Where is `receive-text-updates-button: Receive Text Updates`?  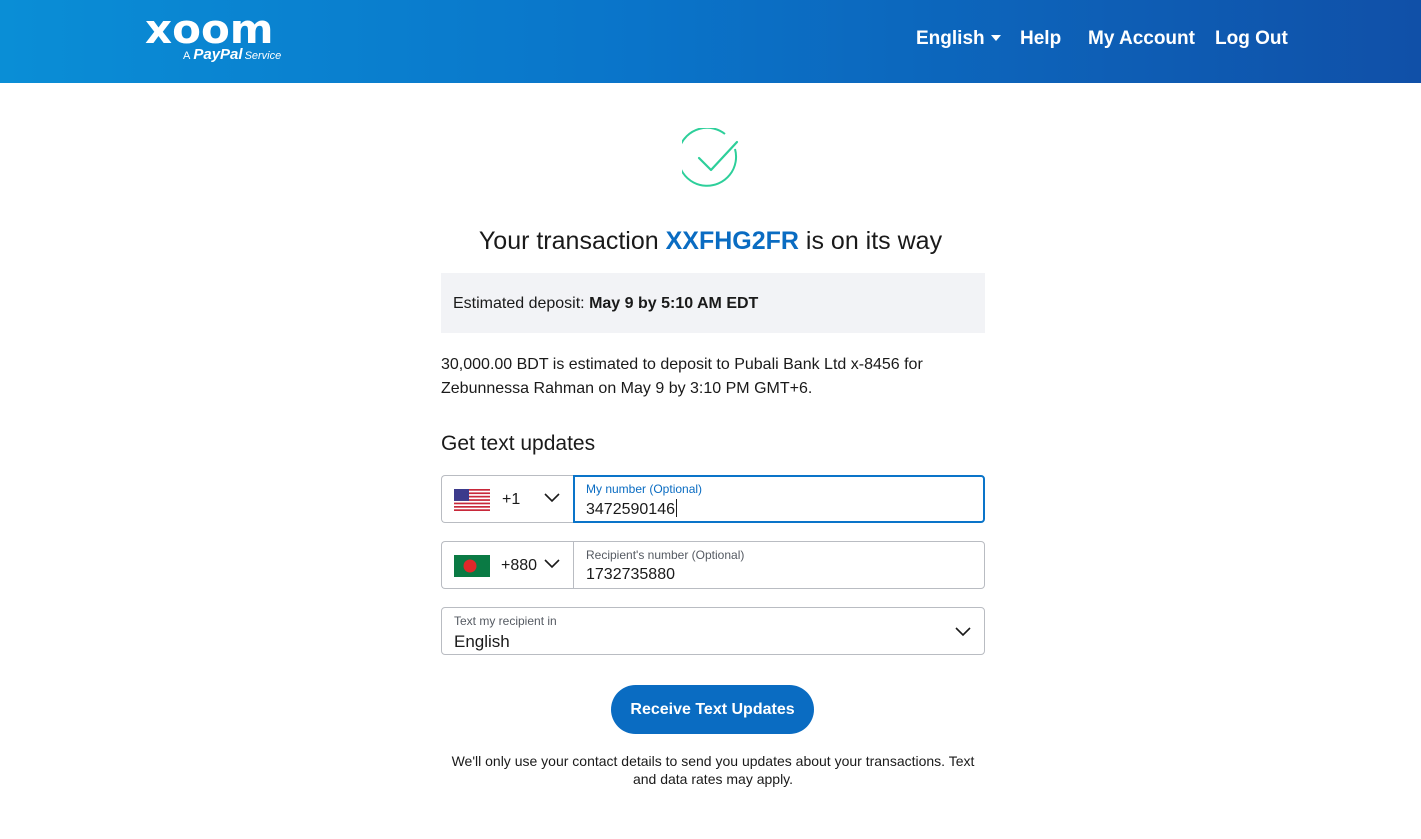
receive-text-updates-button: Receive Text Updates is located at coordinates (712, 709).